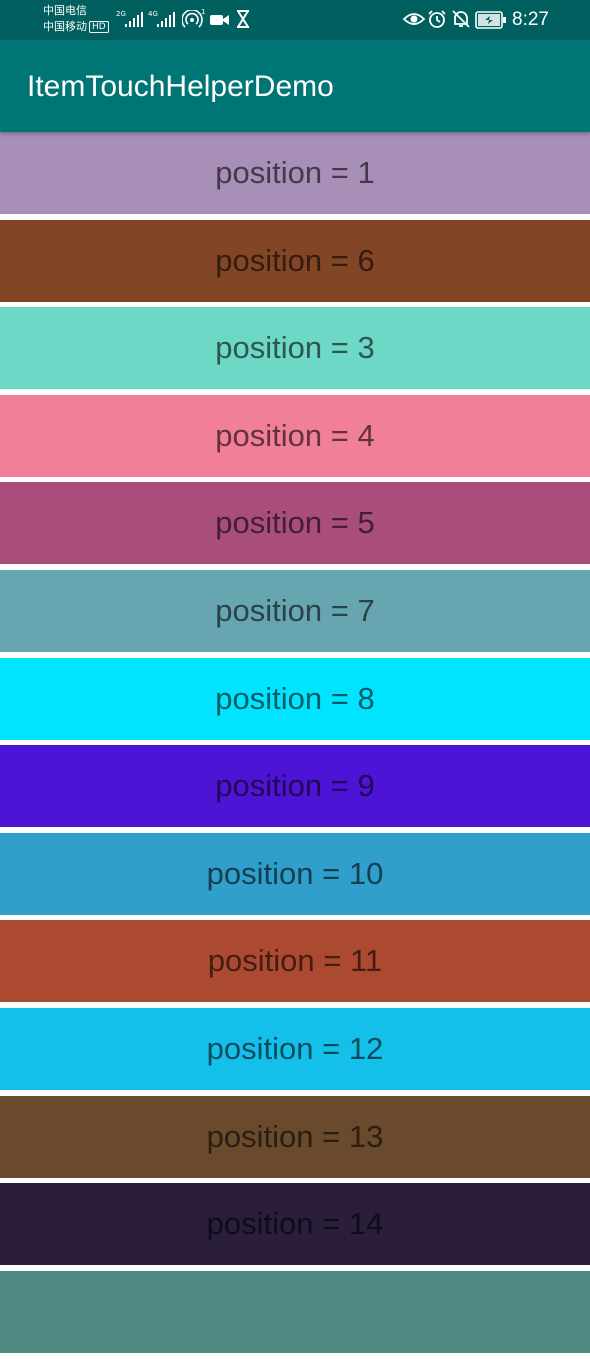 This screenshot has width=590, height=1359. I want to click on hotspot-count: 1, so click(203, 12).